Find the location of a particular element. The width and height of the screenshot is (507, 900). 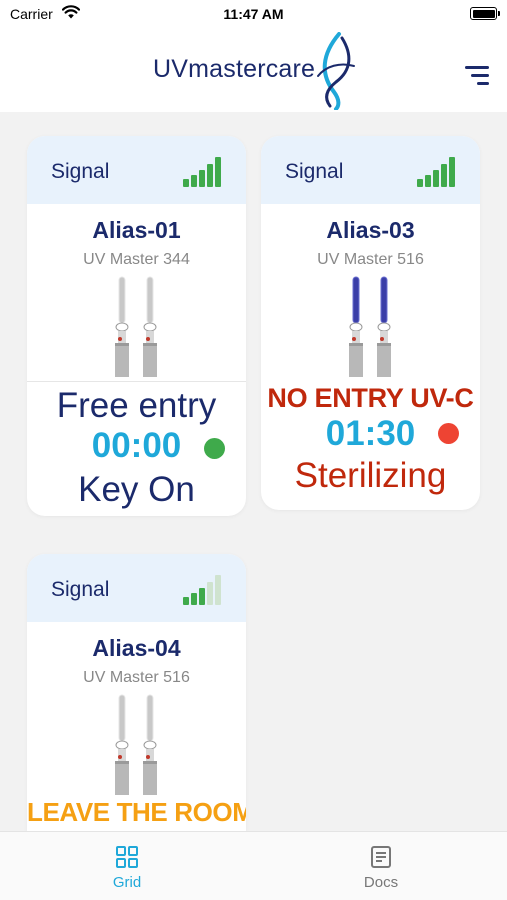

status-bar: Carrier 11:47 AM is located at coordinates (253, 14).